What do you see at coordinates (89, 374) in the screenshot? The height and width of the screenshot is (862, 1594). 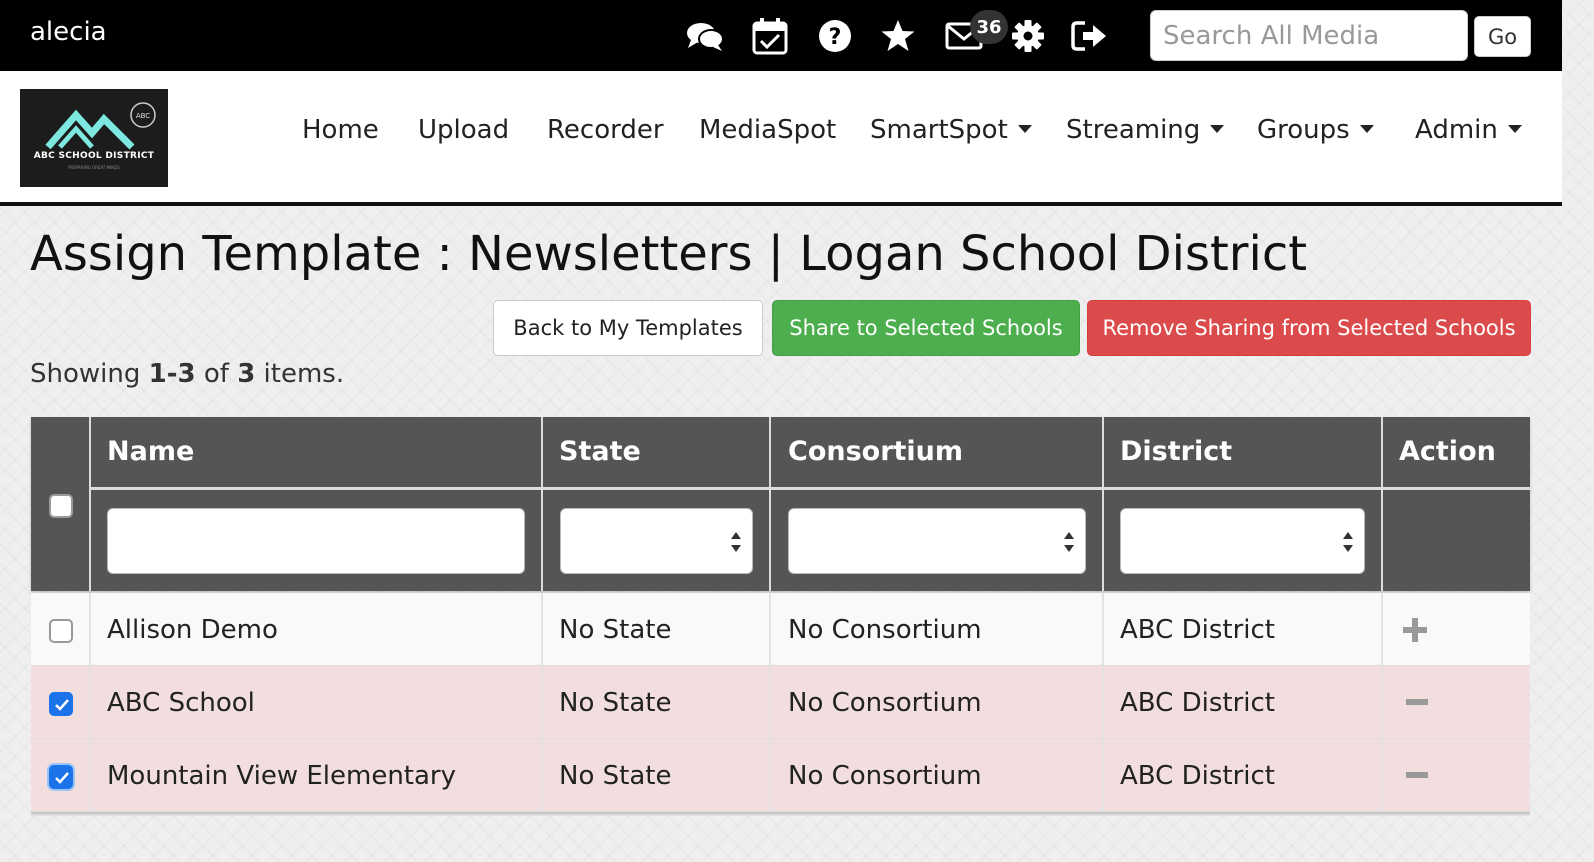 I see `summary-prefix: Showing` at bounding box center [89, 374].